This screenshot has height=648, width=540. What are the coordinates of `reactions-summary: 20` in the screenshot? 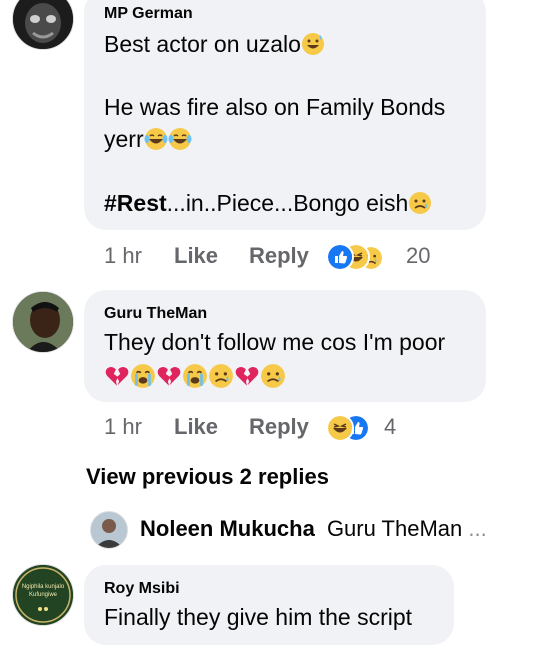 It's located at (381, 258).